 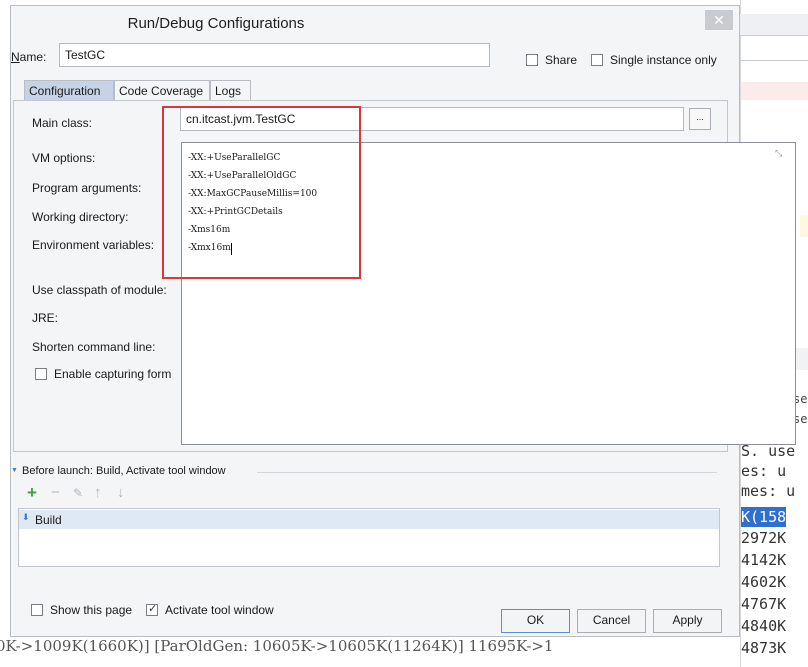 I want to click on cancel-button: Cancel, so click(x=611, y=621).